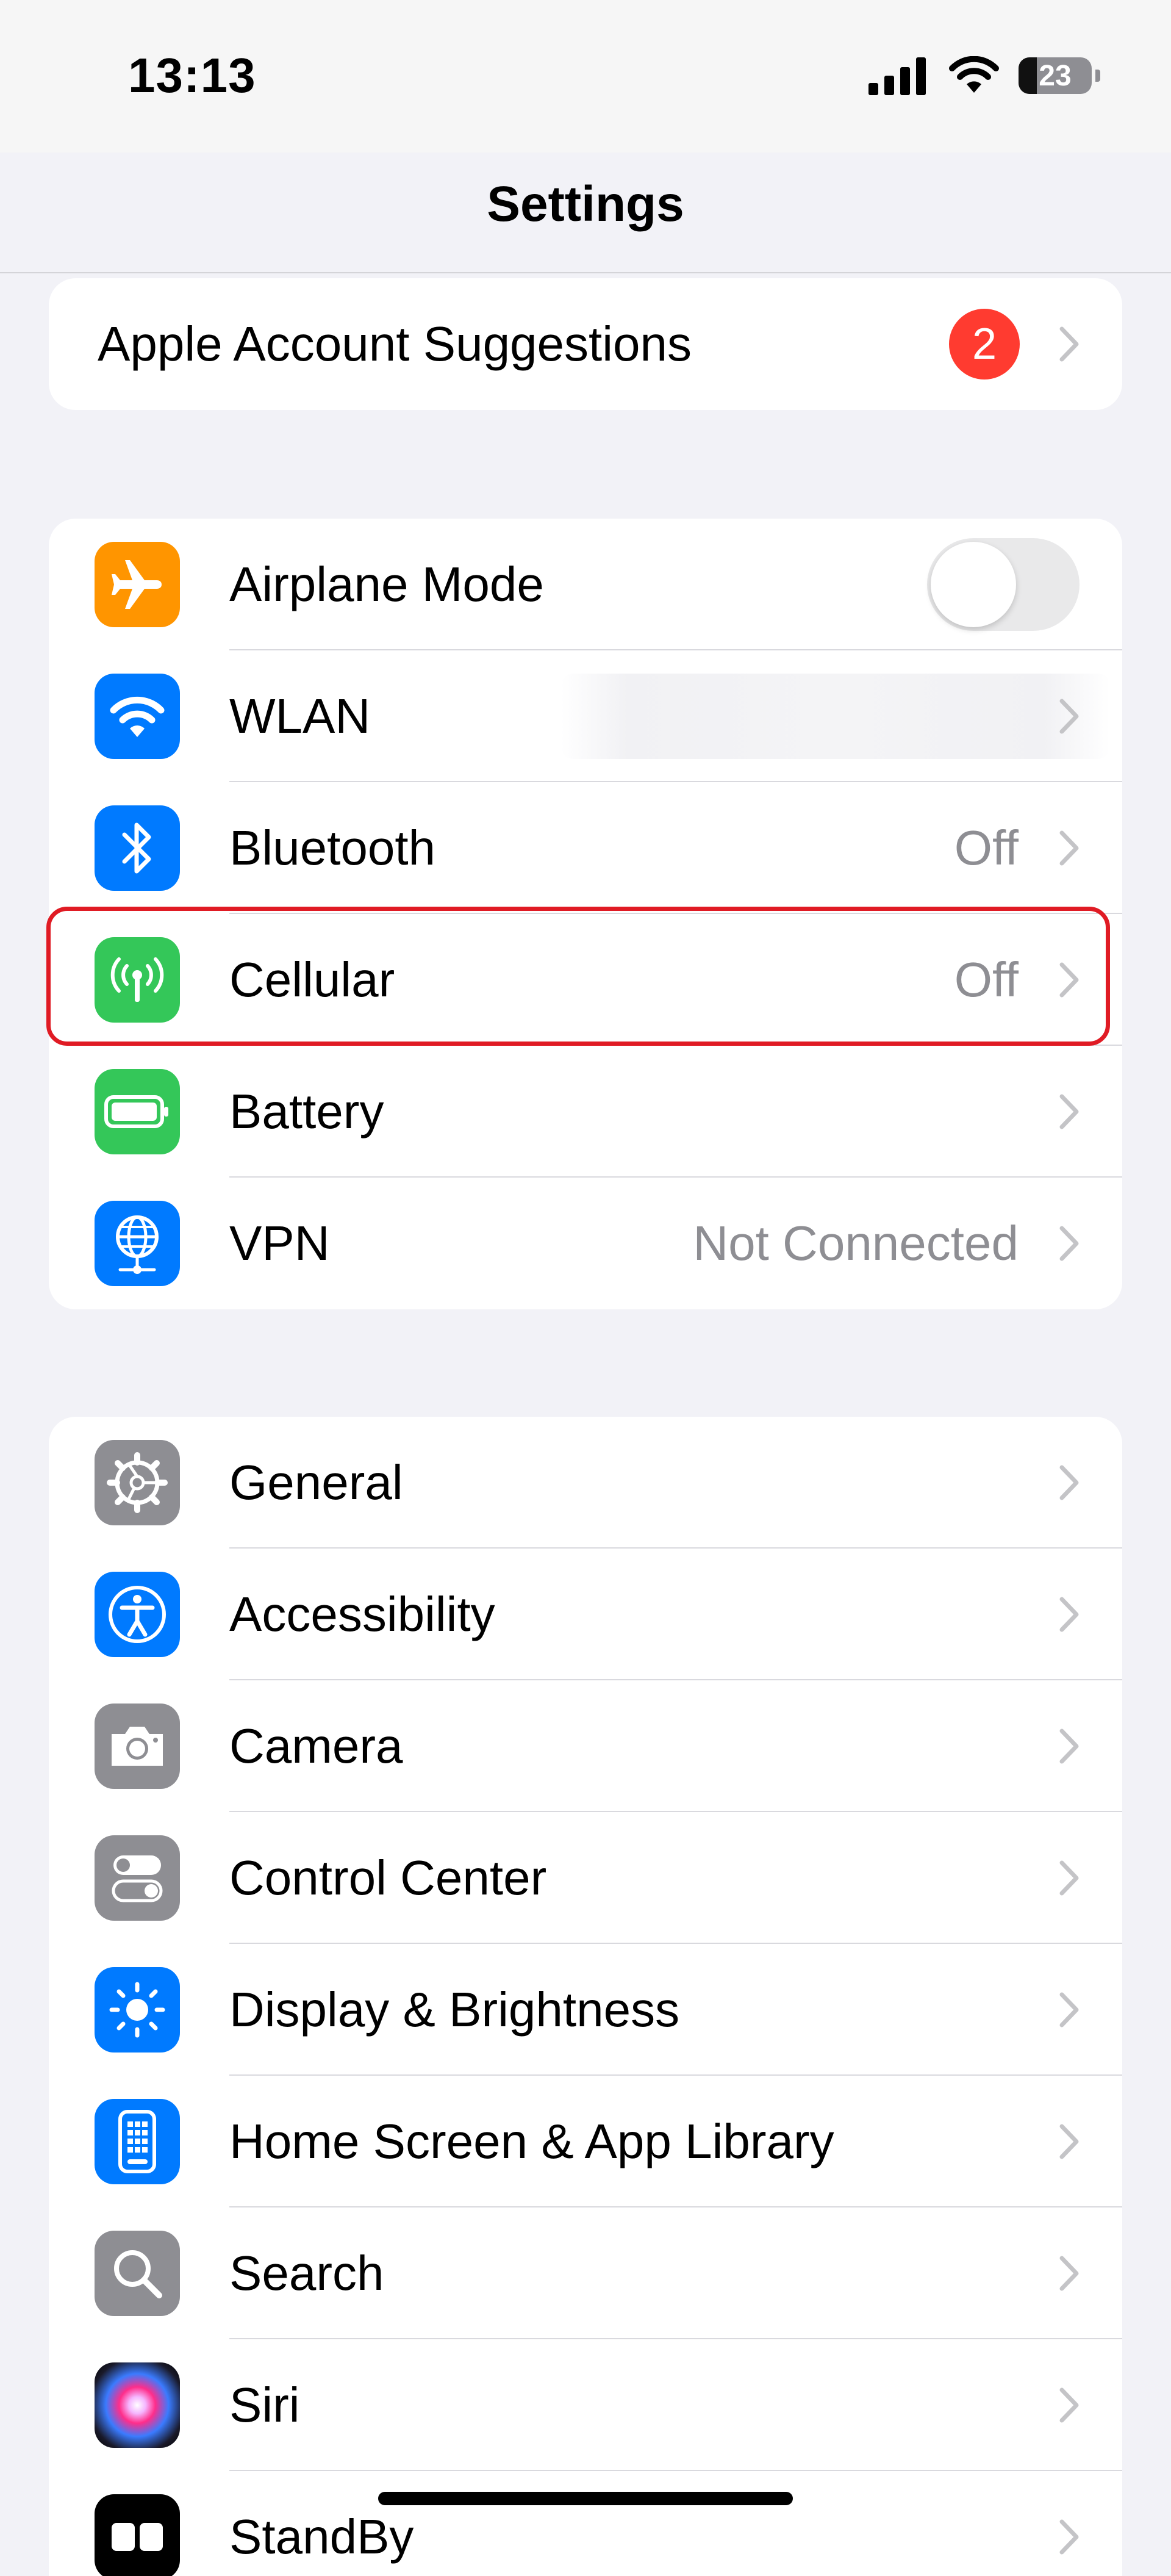 This screenshot has height=2576, width=1171. I want to click on bluetooth-icon, so click(137, 848).